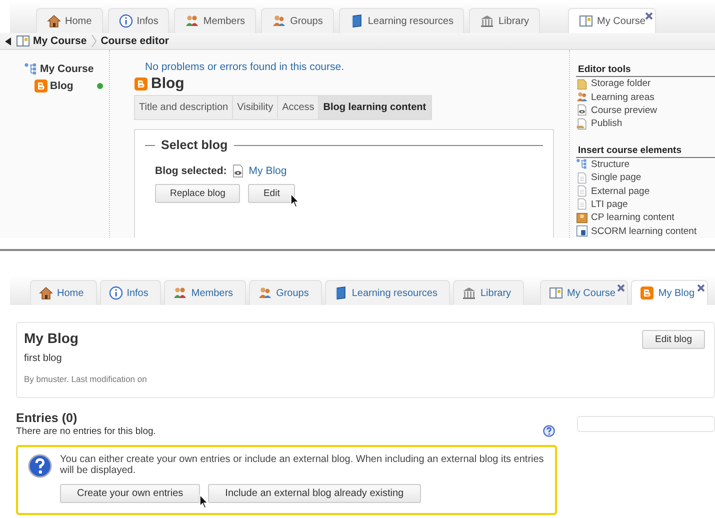 The width and height of the screenshot is (715, 518). Describe the element at coordinates (645, 111) in the screenshot. I see `sidebar-item: Course preview` at that location.